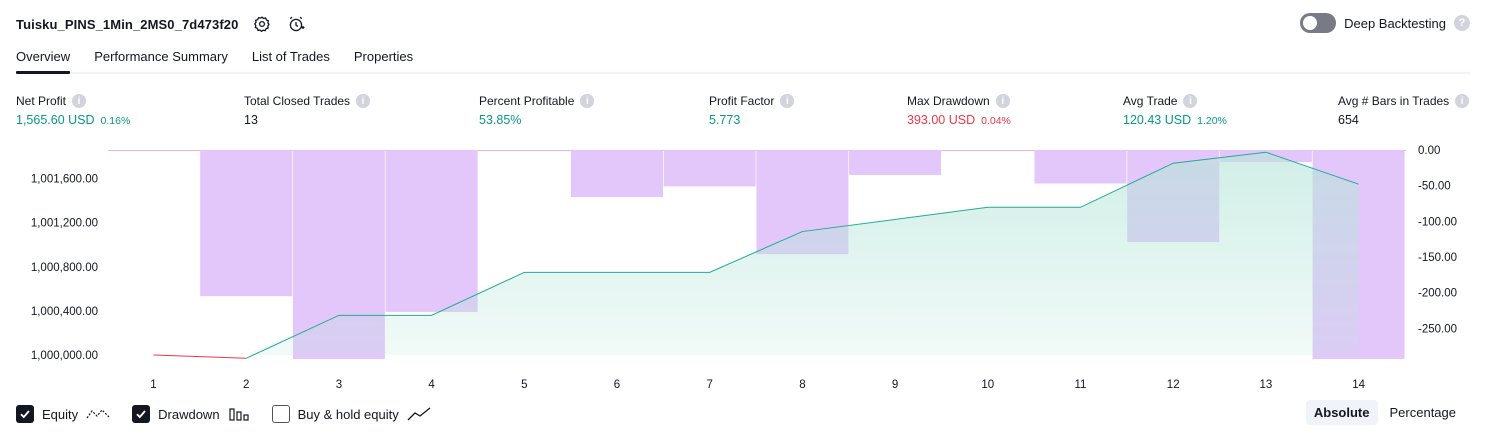 The image size is (1486, 438). What do you see at coordinates (725, 120) in the screenshot?
I see `metric-value: 5.773` at bounding box center [725, 120].